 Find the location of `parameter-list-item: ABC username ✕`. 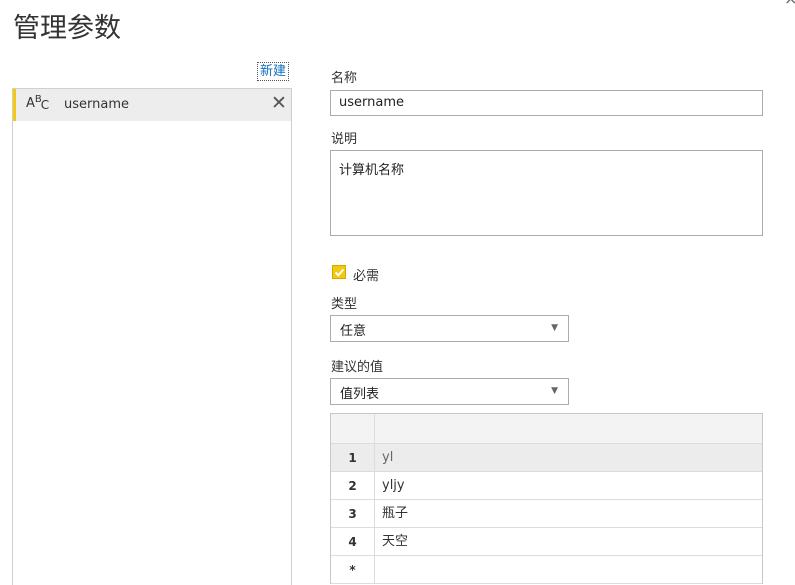

parameter-list-item: ABC username ✕ is located at coordinates (152, 105).